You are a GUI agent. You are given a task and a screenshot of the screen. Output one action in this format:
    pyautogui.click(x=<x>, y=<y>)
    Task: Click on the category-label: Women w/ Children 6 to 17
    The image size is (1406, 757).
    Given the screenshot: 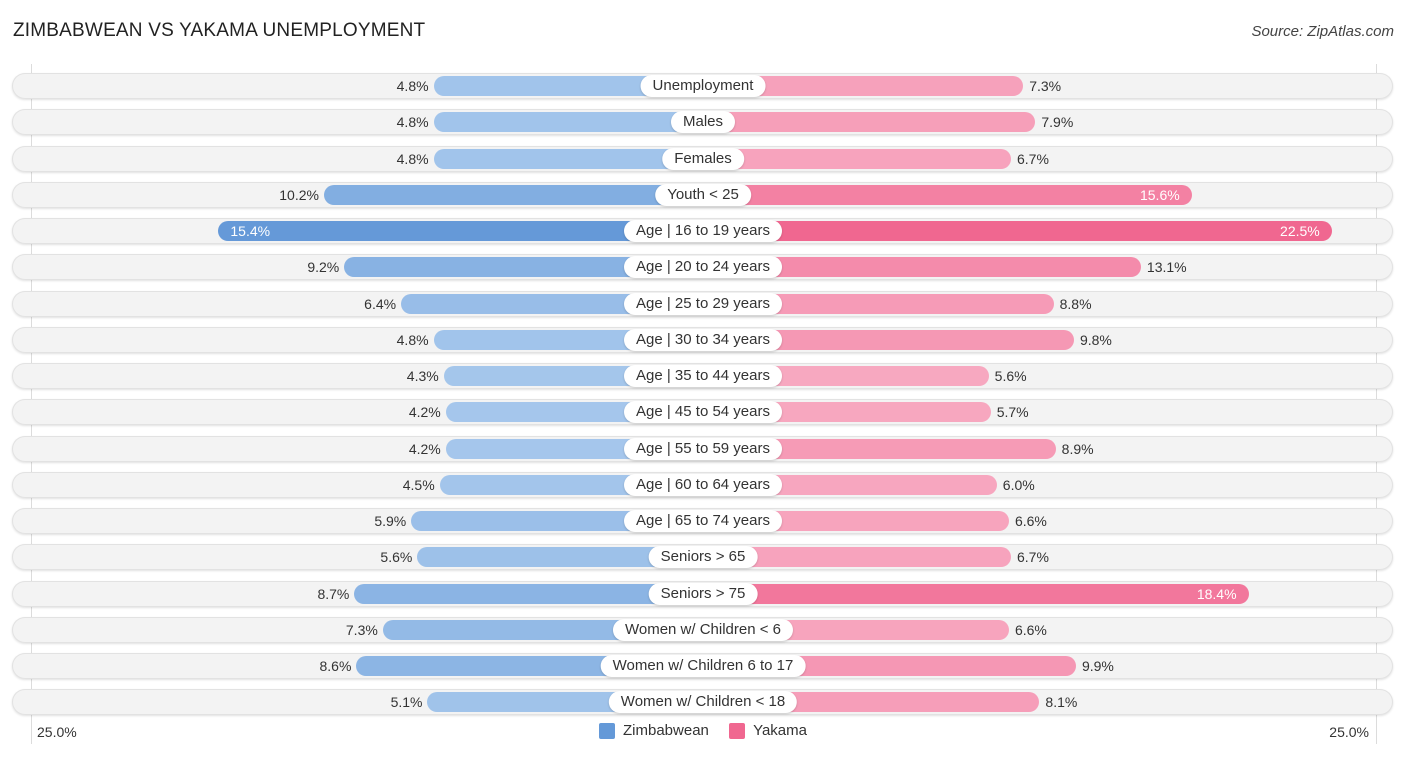 What is the action you would take?
    pyautogui.click(x=703, y=666)
    